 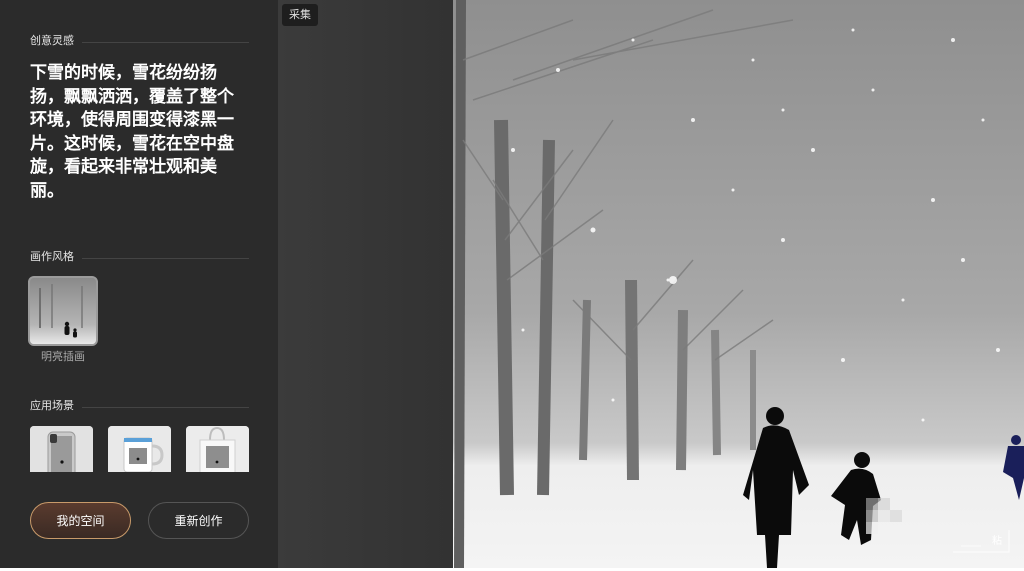 I want to click on section-title-style: 画作风格, so click(x=52, y=256).